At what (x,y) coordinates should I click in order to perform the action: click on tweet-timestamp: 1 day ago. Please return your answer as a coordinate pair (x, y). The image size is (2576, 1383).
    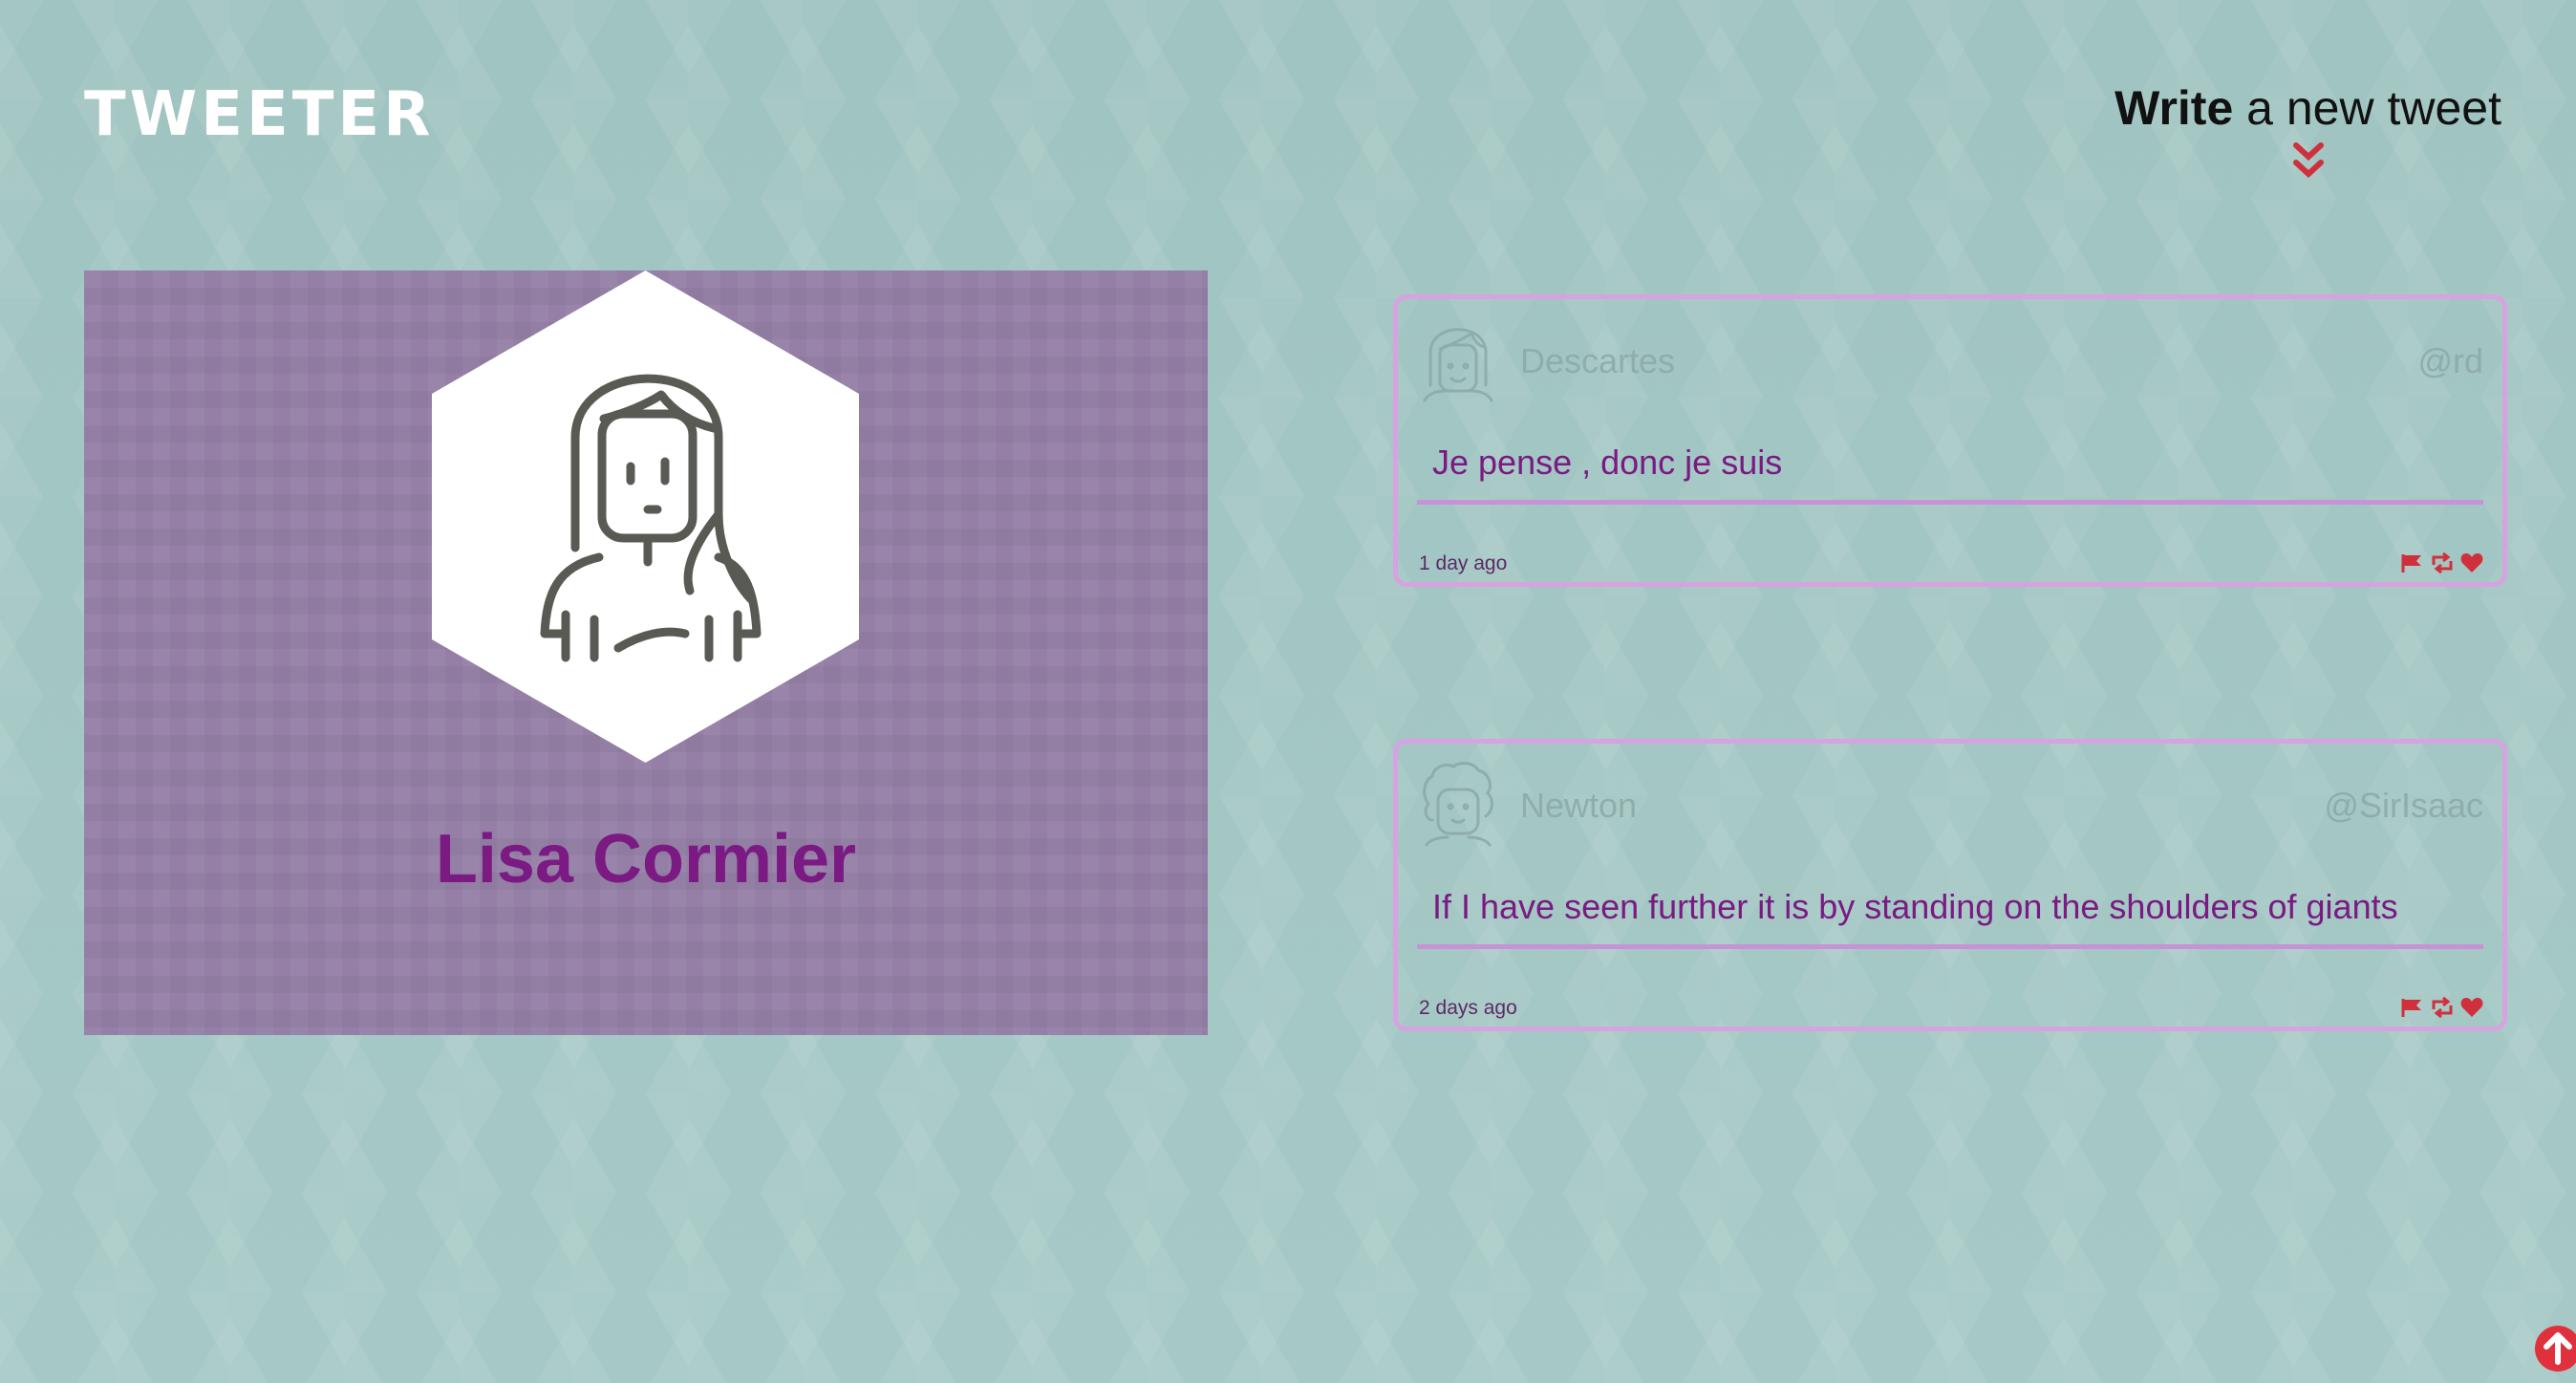
    Looking at the image, I should click on (1463, 563).